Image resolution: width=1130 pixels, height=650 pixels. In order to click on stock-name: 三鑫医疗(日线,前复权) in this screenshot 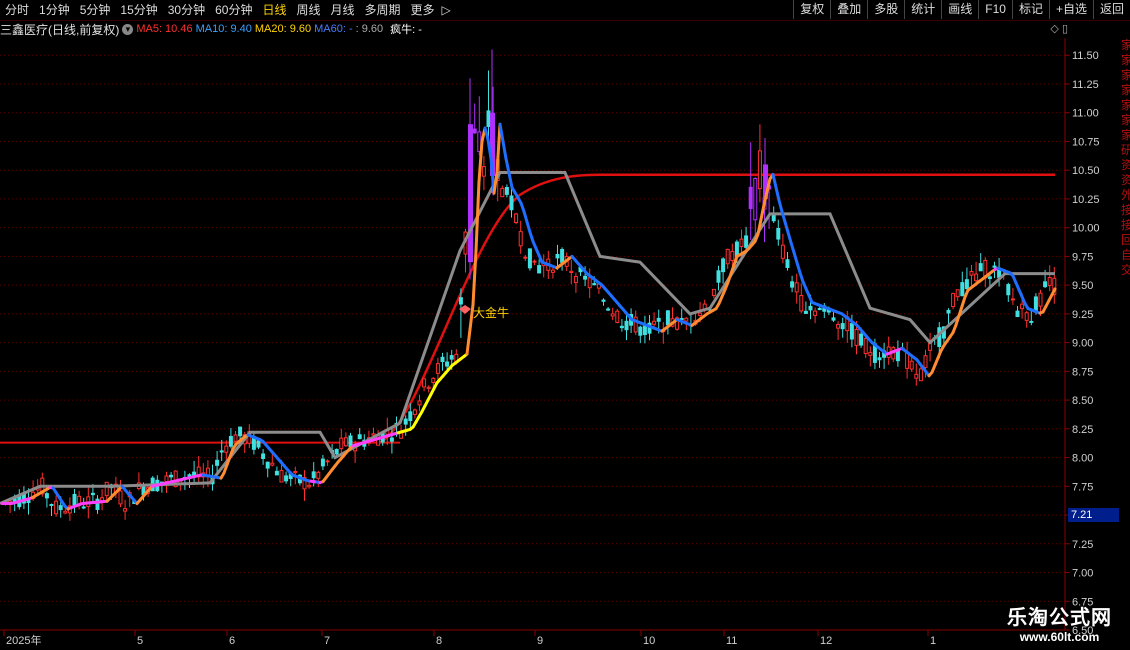, I will do `click(59, 29)`.